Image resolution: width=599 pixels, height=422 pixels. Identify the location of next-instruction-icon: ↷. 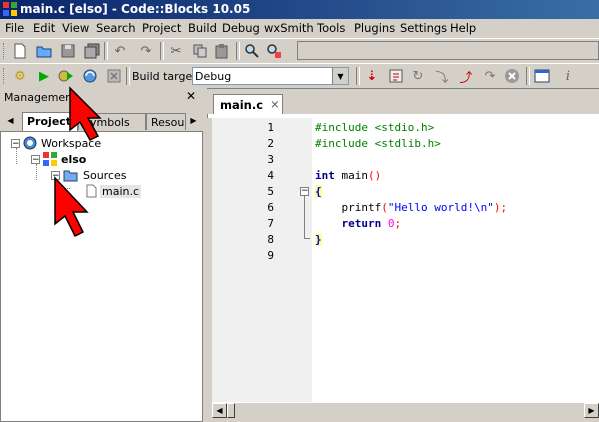
(490, 76).